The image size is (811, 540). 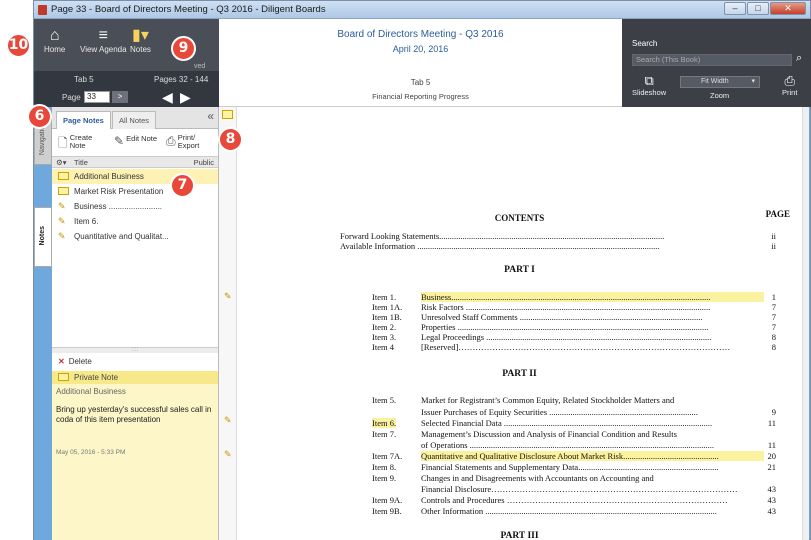 I want to click on page-column-heading: PAGE, so click(x=777, y=214).